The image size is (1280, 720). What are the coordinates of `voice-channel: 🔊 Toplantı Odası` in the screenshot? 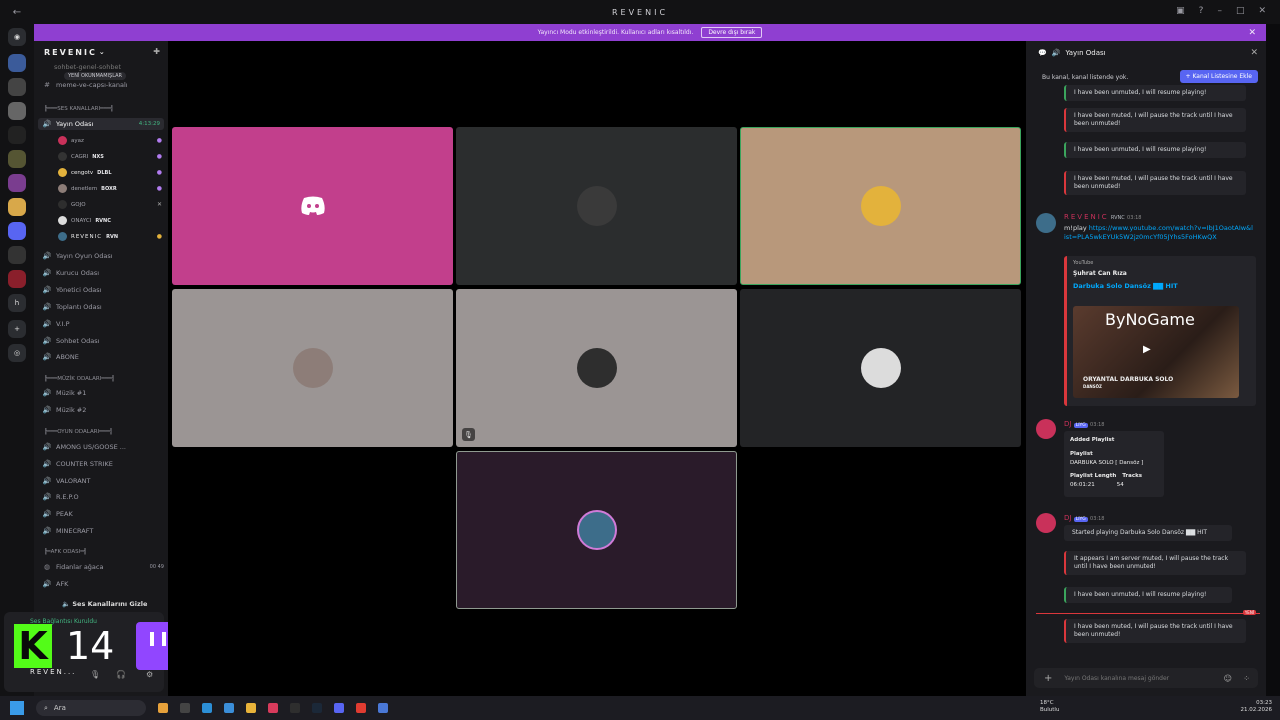 It's located at (72, 307).